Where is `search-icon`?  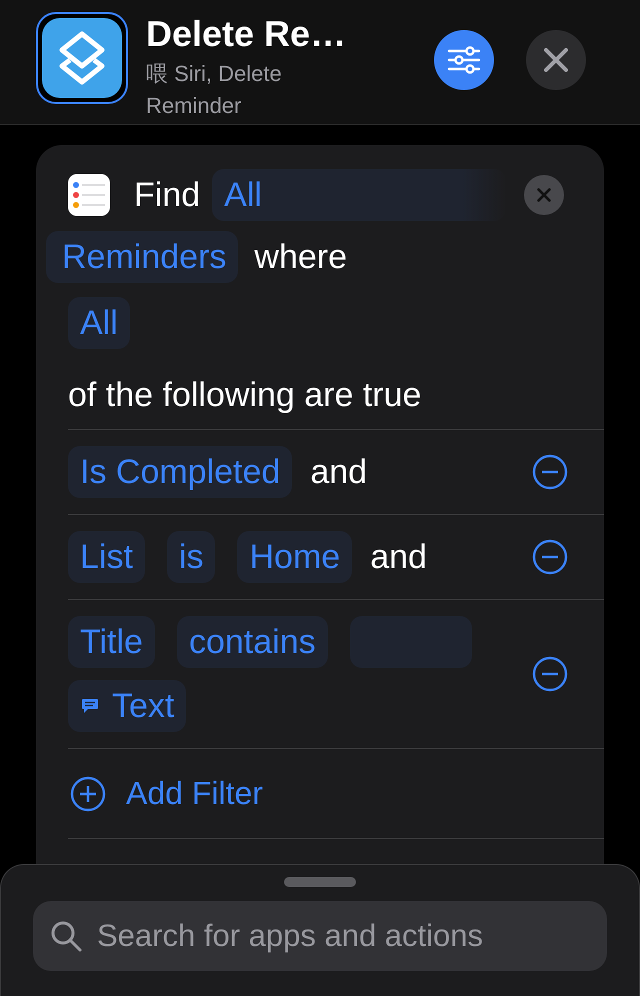
search-icon is located at coordinates (66, 936).